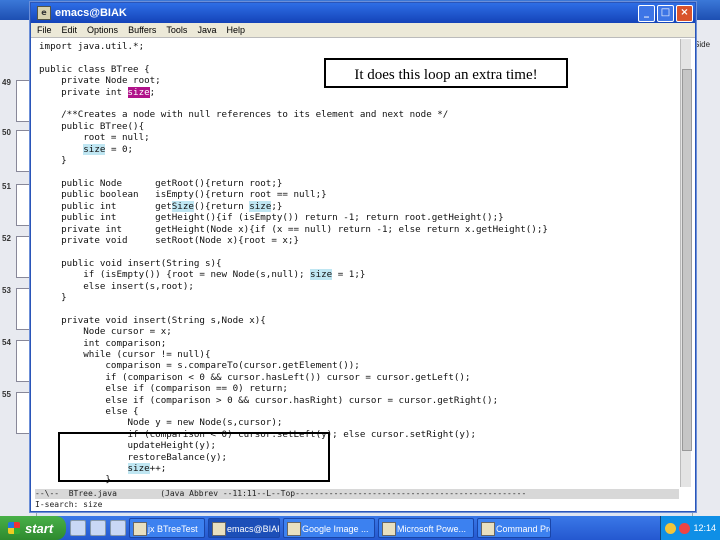 The image size is (720, 540). I want to click on annotation-highlight-box, so click(194, 457).